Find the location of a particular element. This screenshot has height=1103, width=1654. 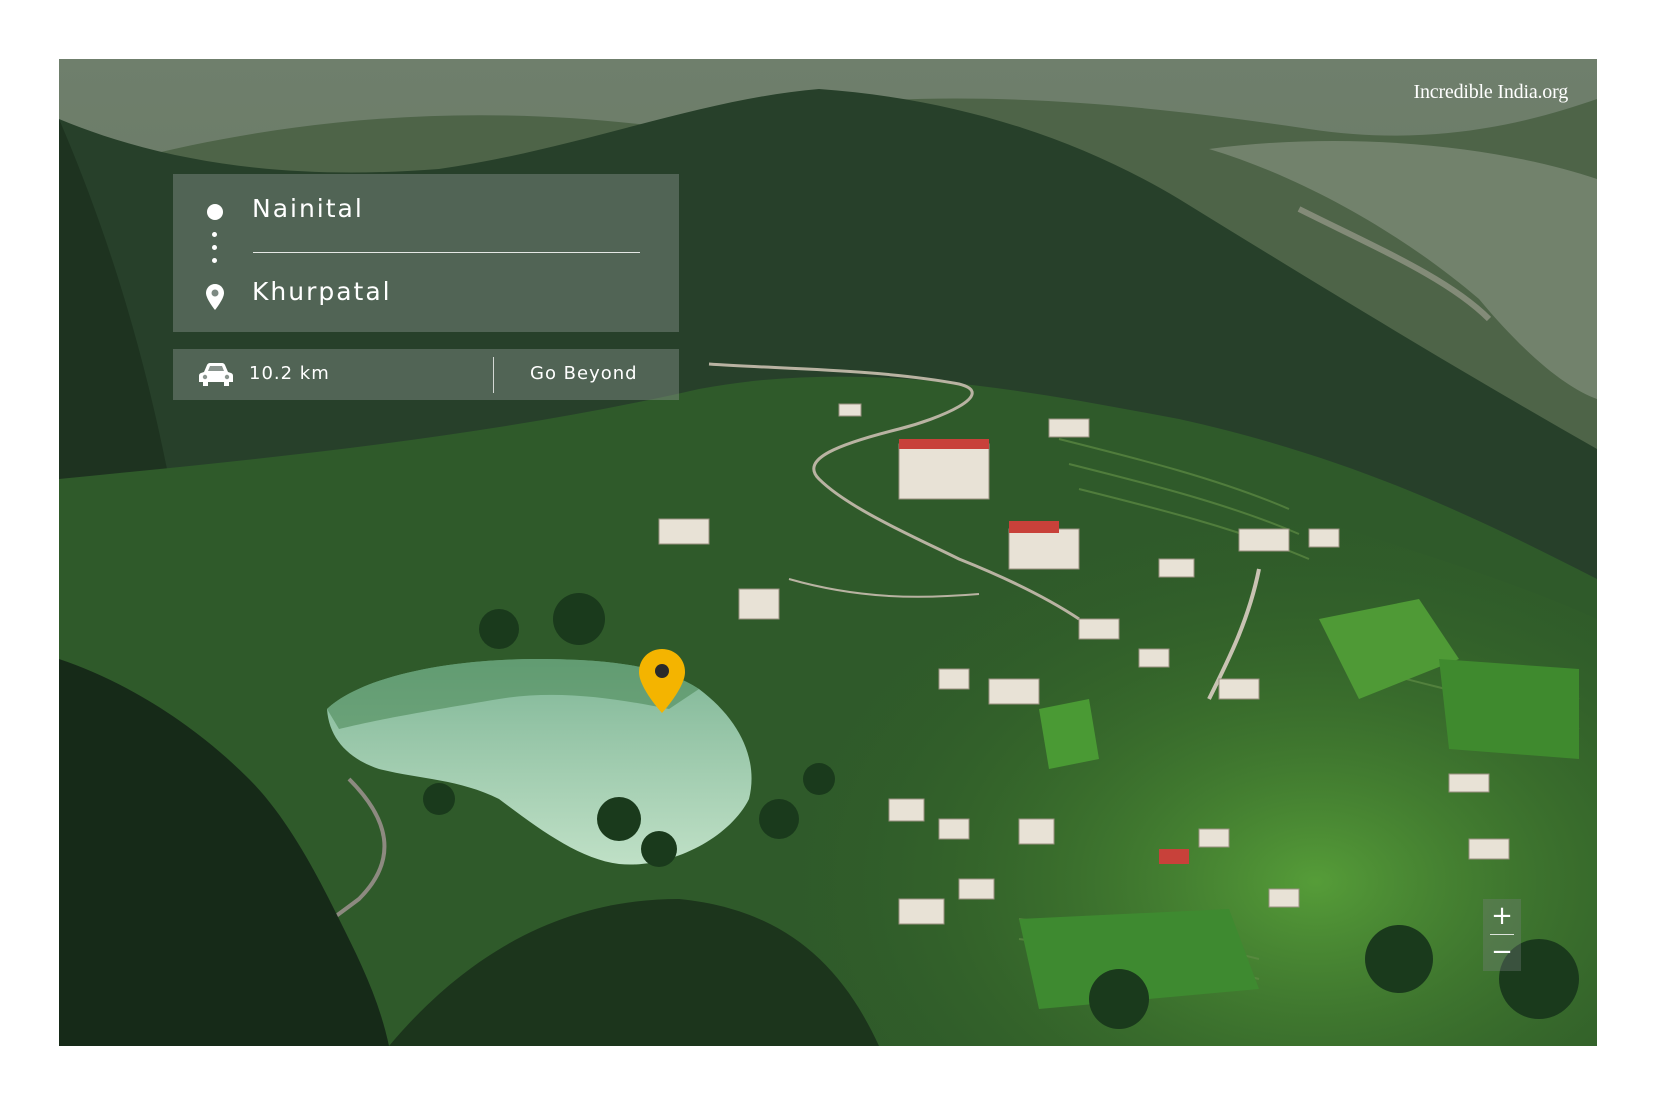

distance-value: 10.2 km is located at coordinates (289, 373).